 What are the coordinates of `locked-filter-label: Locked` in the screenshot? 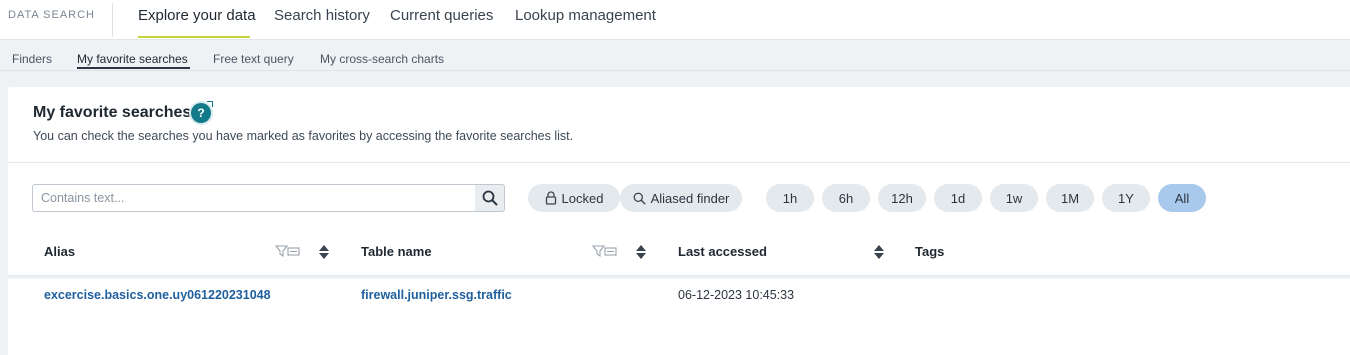 It's located at (582, 198).